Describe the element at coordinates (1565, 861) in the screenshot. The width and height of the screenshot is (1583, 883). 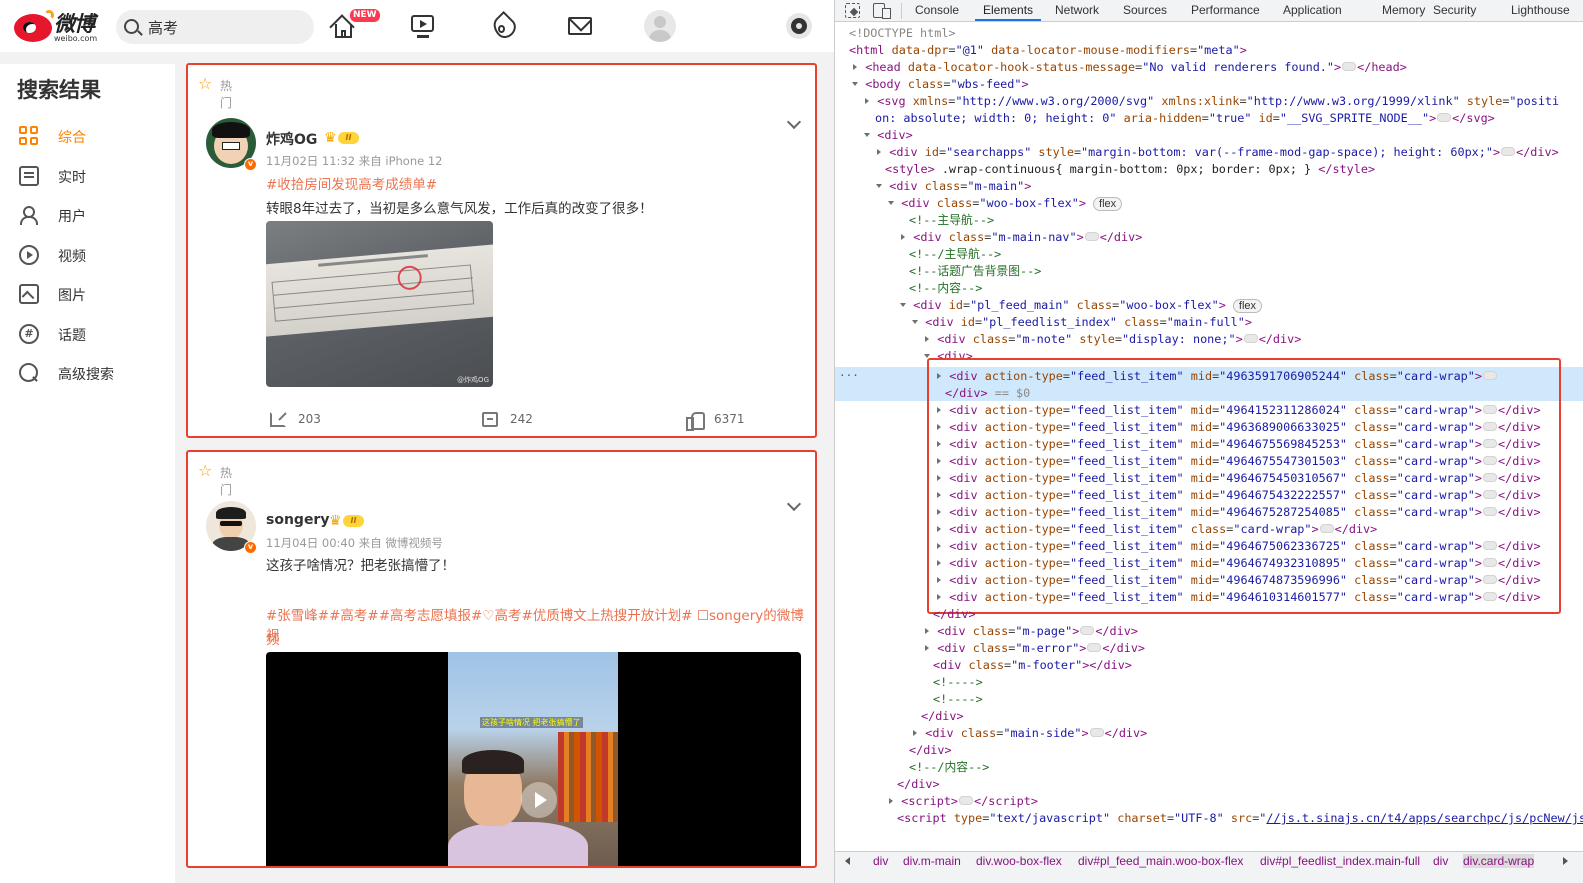
I see `chevron-right-icon` at that location.